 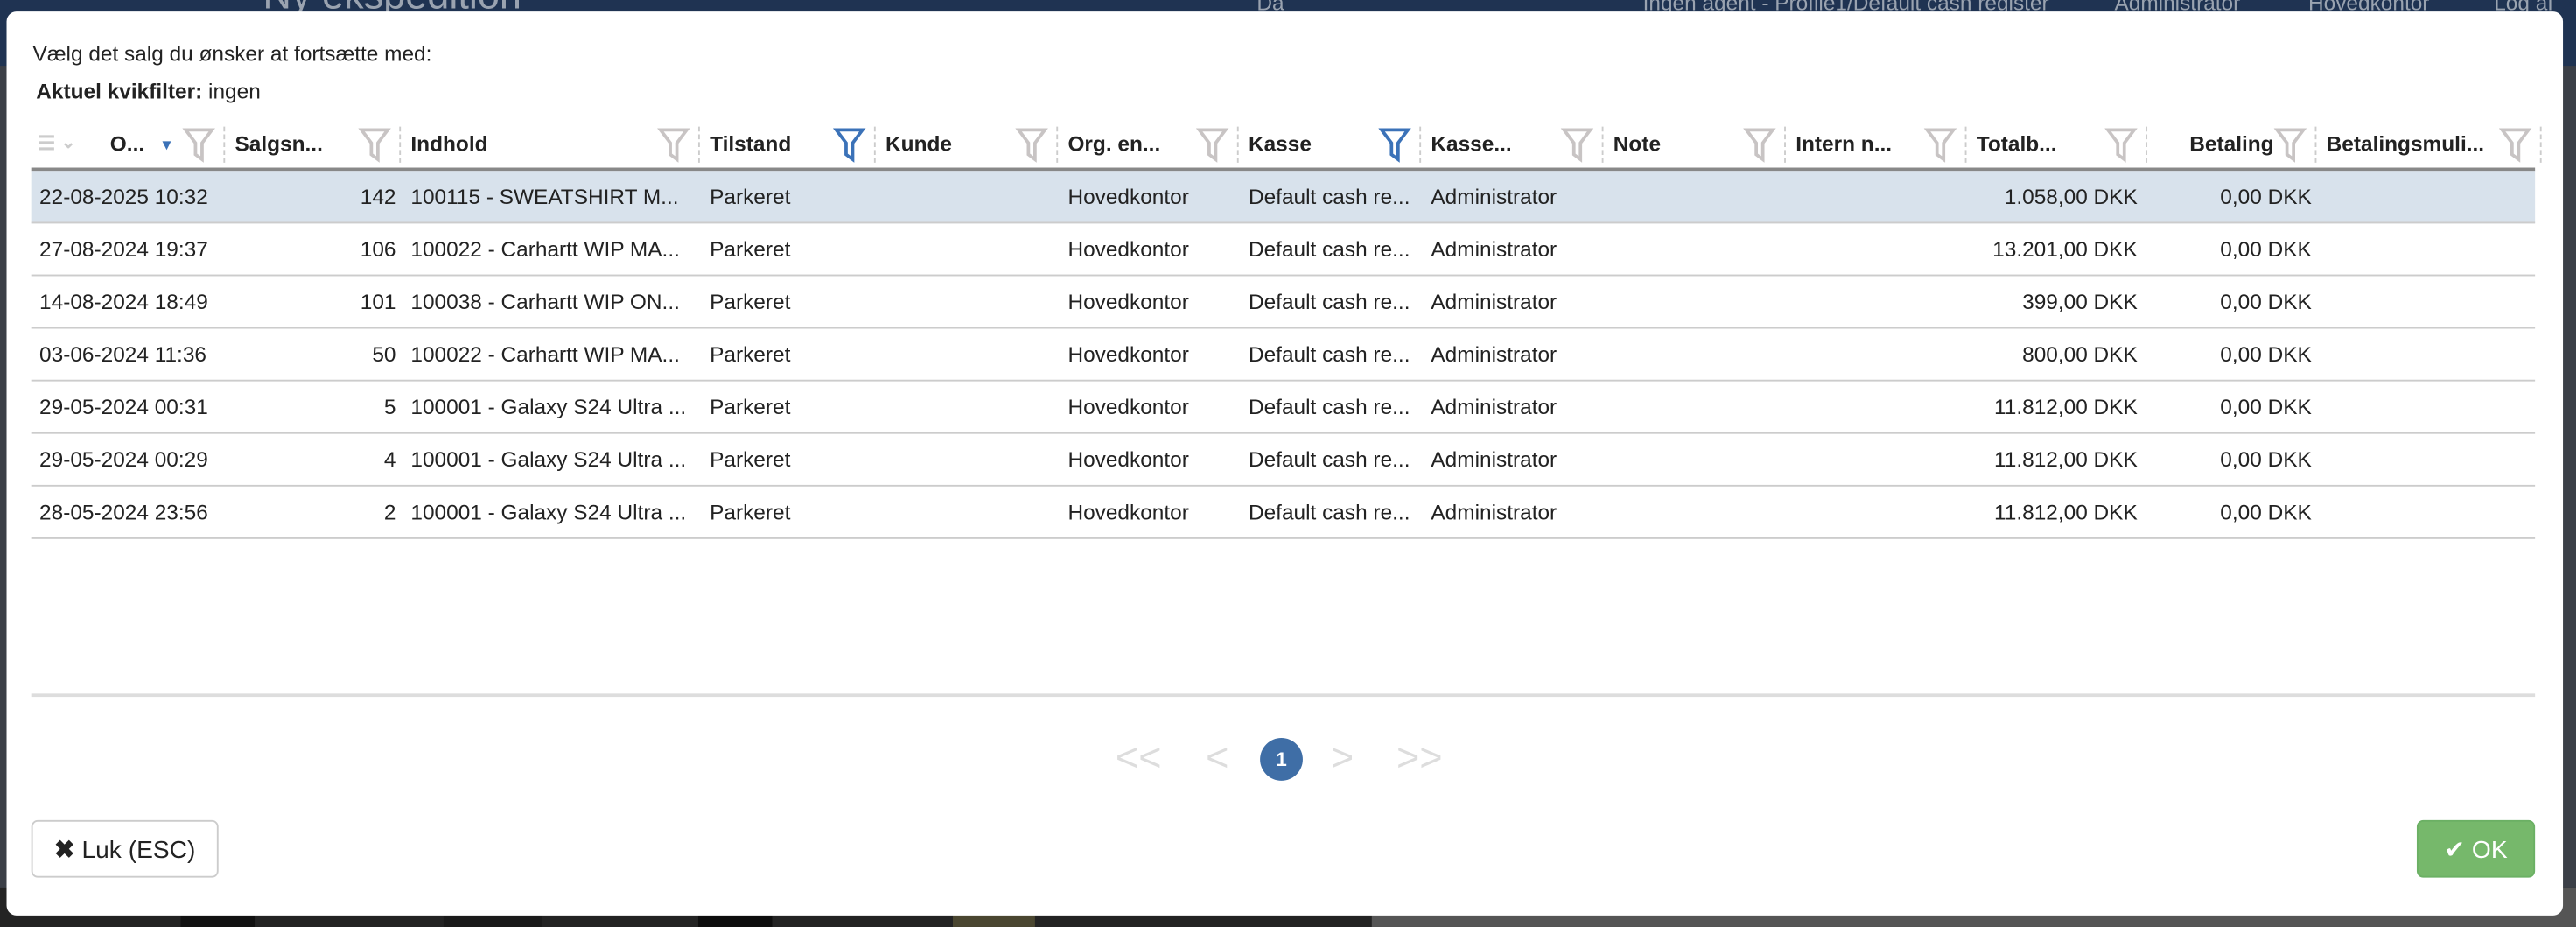 What do you see at coordinates (67, 143) in the screenshot?
I see `chevron-down-icon: ⌄` at bounding box center [67, 143].